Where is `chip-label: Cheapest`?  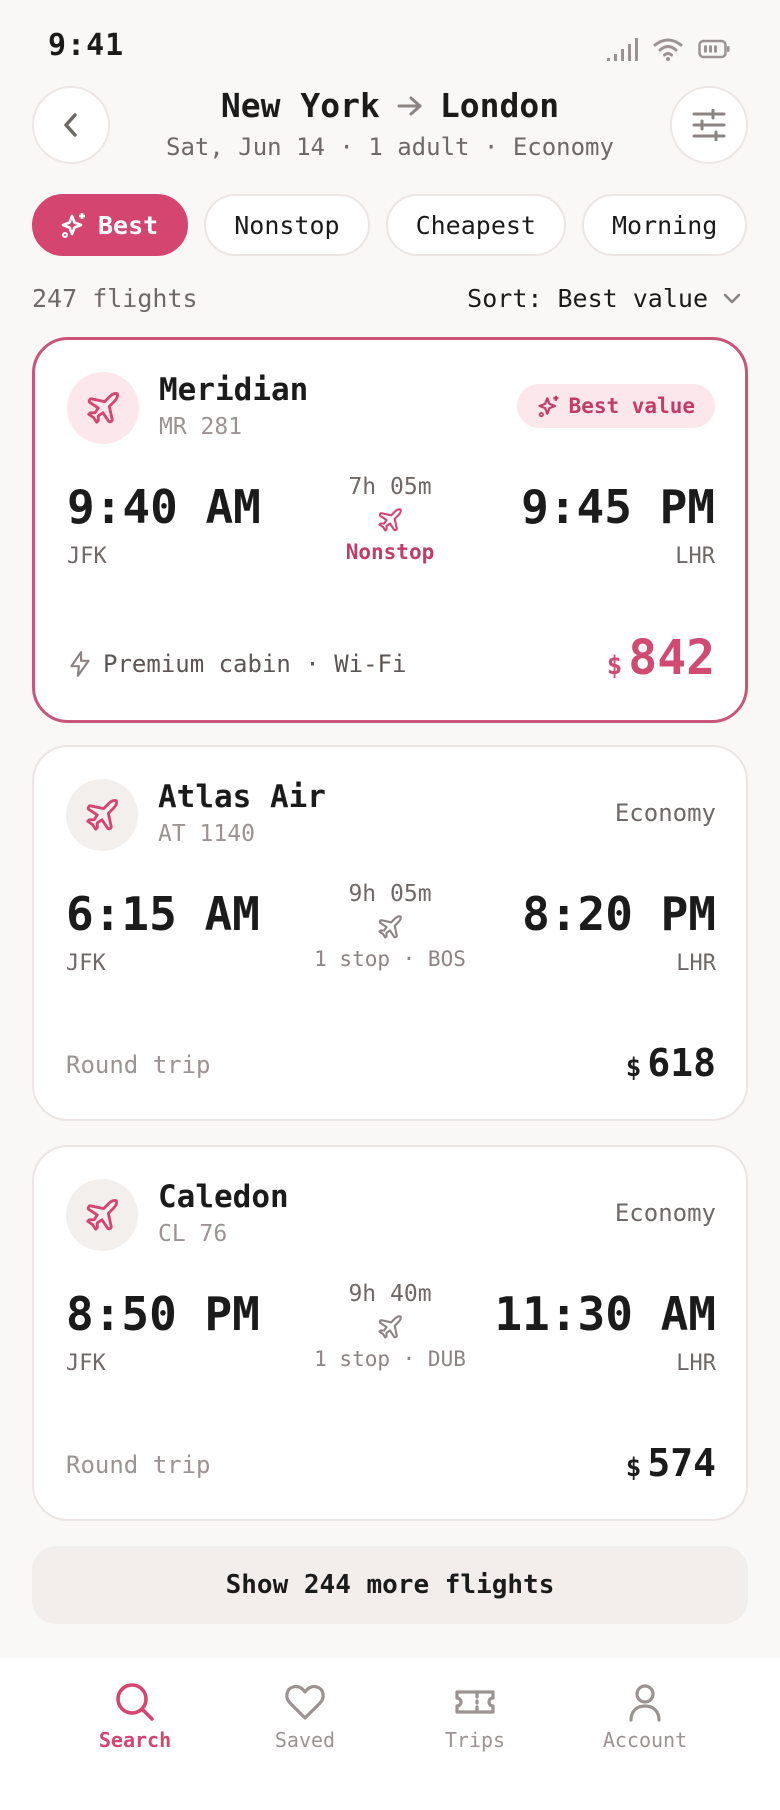 chip-label: Cheapest is located at coordinates (475, 225).